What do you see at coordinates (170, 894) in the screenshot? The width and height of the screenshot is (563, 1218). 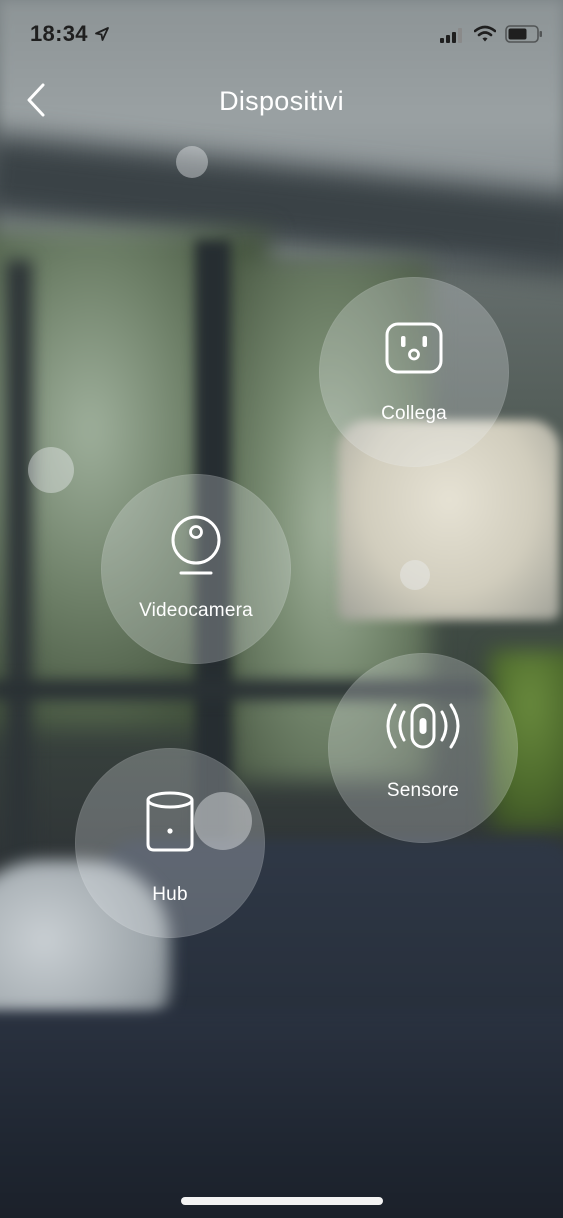 I see `device-label: Hub` at bounding box center [170, 894].